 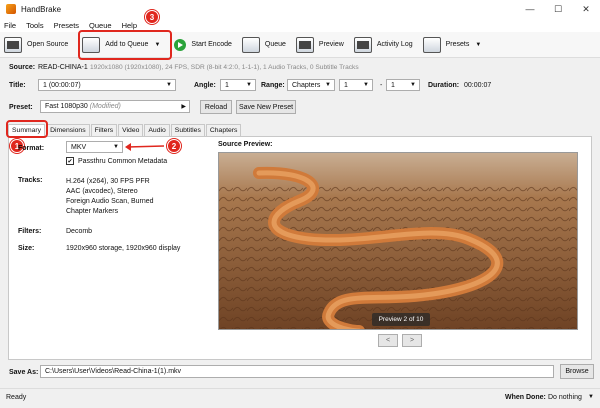 What do you see at coordinates (107, 85) in the screenshot?
I see `title-select: 1 (00:00:07) ▼` at bounding box center [107, 85].